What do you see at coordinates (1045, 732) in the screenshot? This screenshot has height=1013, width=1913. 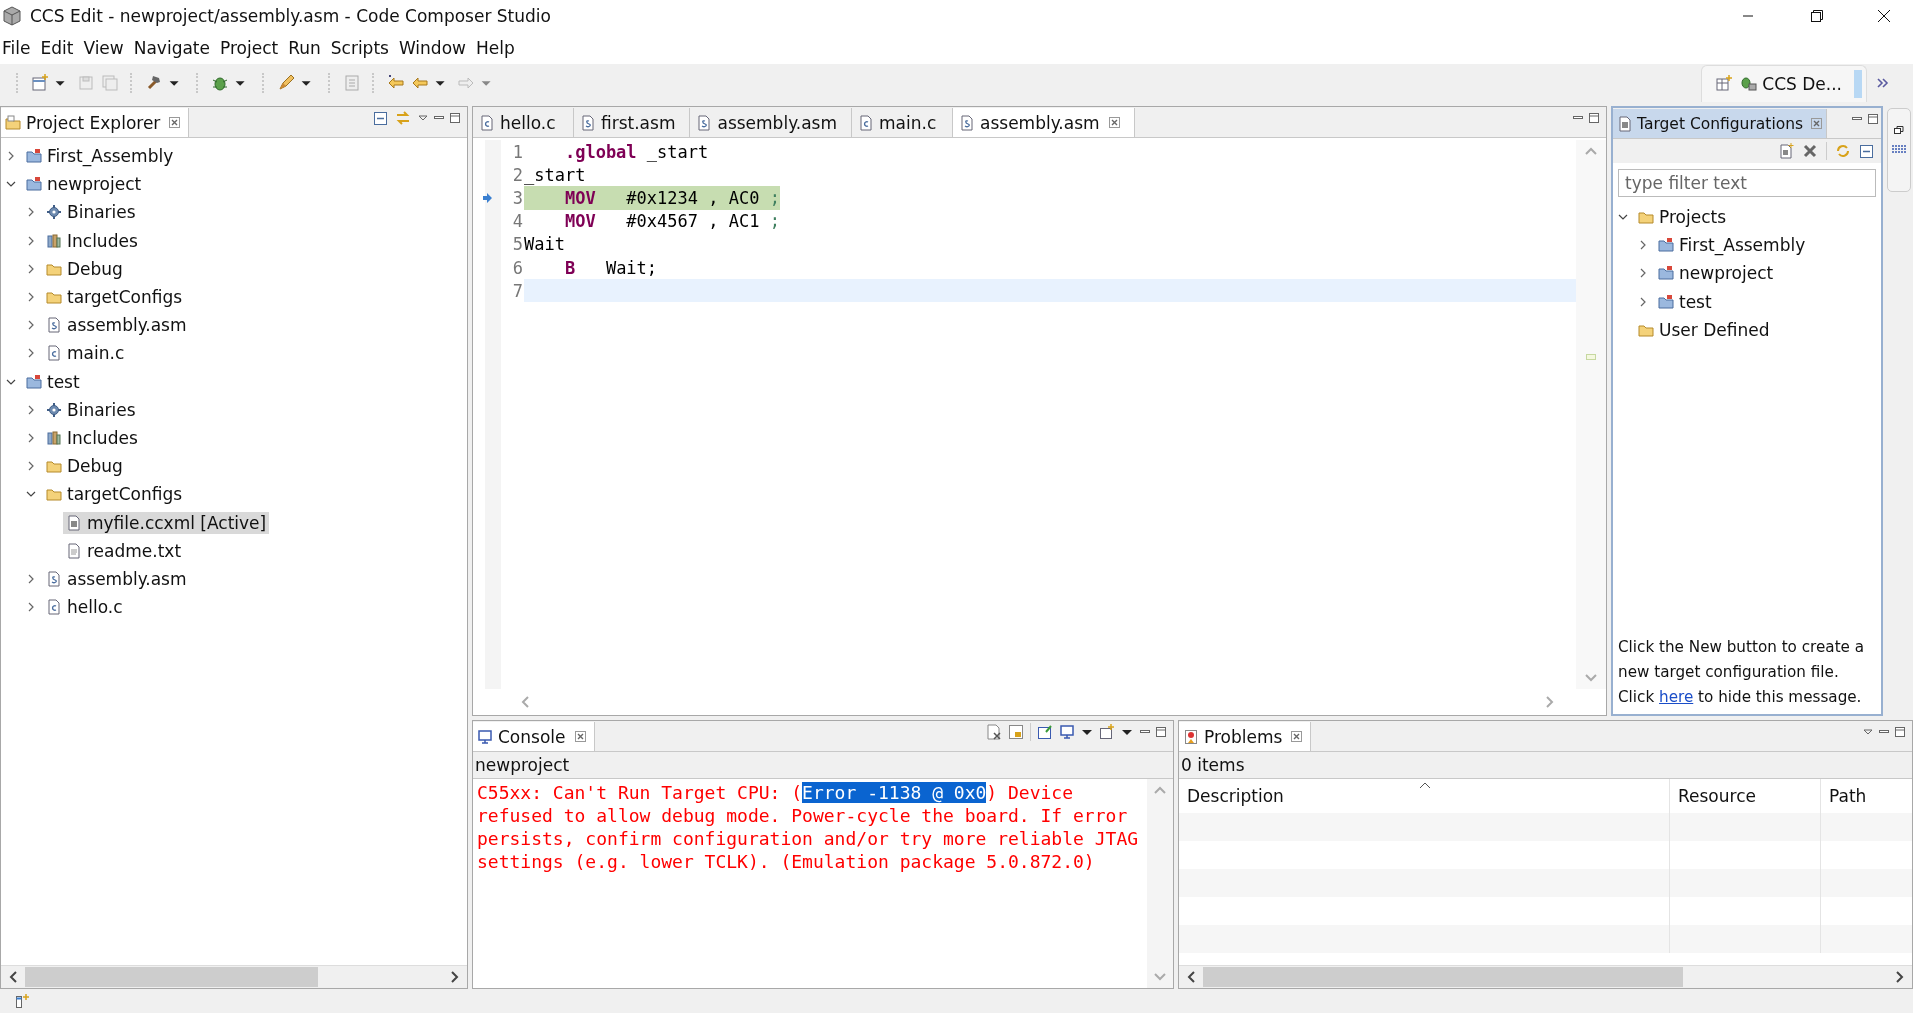 I see `pin-icon` at bounding box center [1045, 732].